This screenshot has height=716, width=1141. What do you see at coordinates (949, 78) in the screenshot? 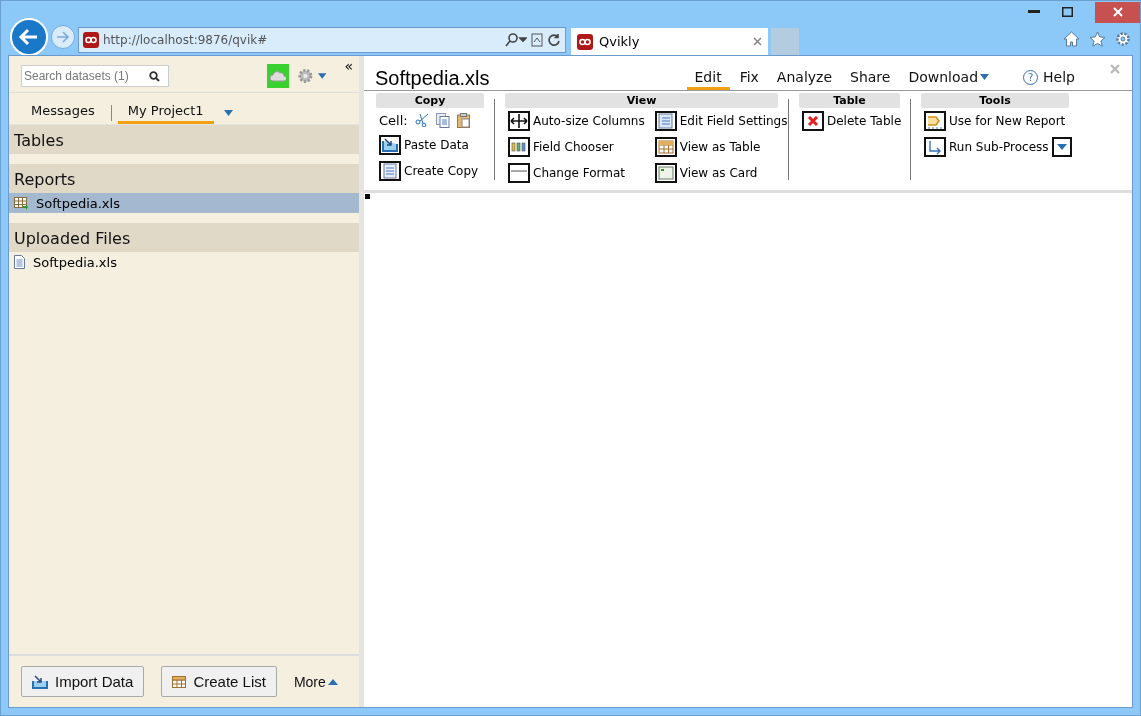
I see `menu-tab: Download` at bounding box center [949, 78].